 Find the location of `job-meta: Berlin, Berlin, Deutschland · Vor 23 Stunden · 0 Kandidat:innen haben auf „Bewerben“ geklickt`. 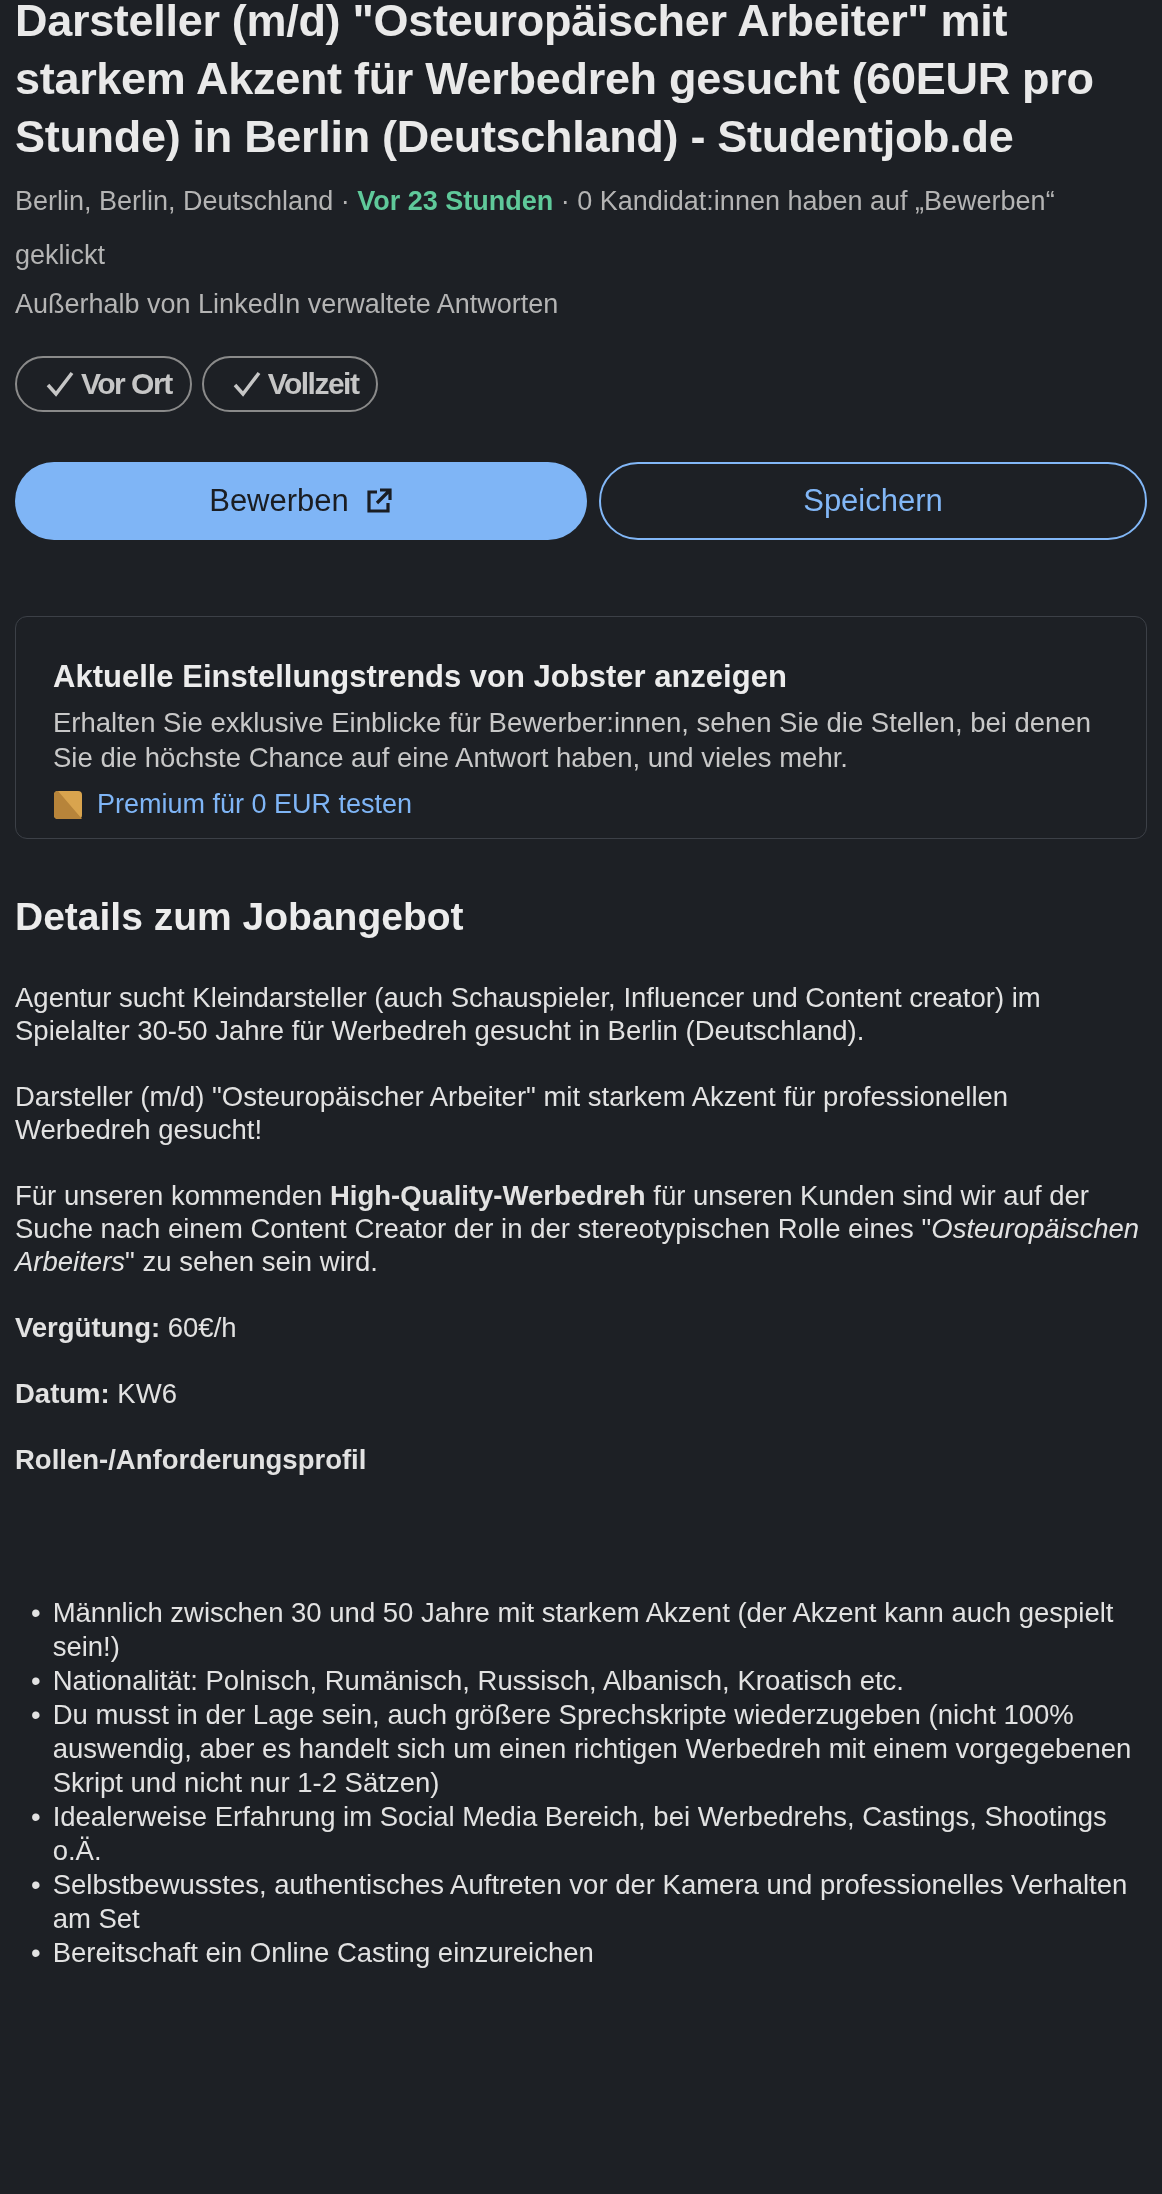

job-meta: Berlin, Berlin, Deutschland · Vor 23 Stunden · 0 Kandidat:innen haben auf „Bewerben“ geklickt is located at coordinates (535, 228).